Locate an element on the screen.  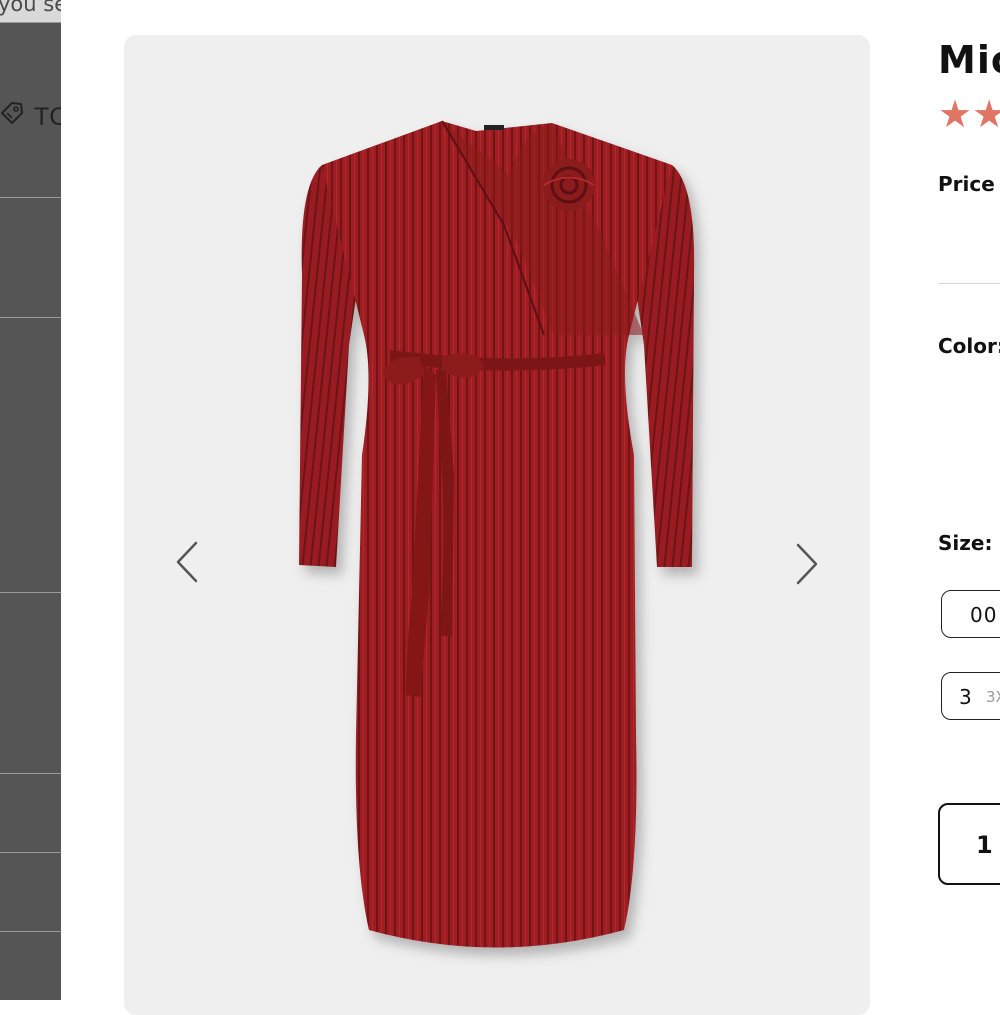
chevron-left-icon is located at coordinates (187, 562).